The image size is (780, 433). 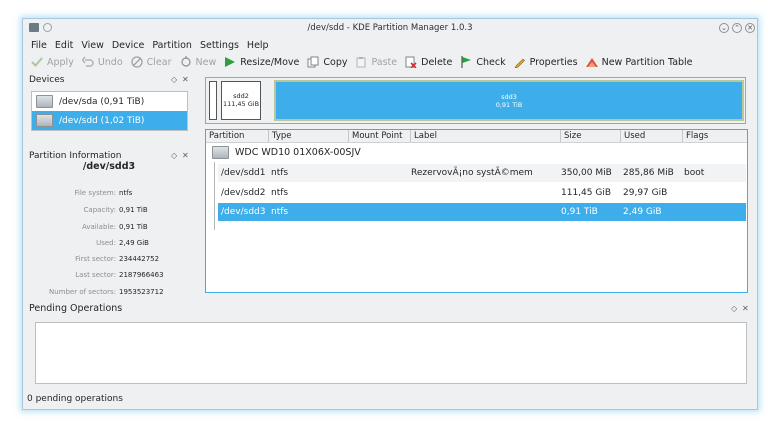 What do you see at coordinates (308, 136) in the screenshot?
I see `col-type: Type` at bounding box center [308, 136].